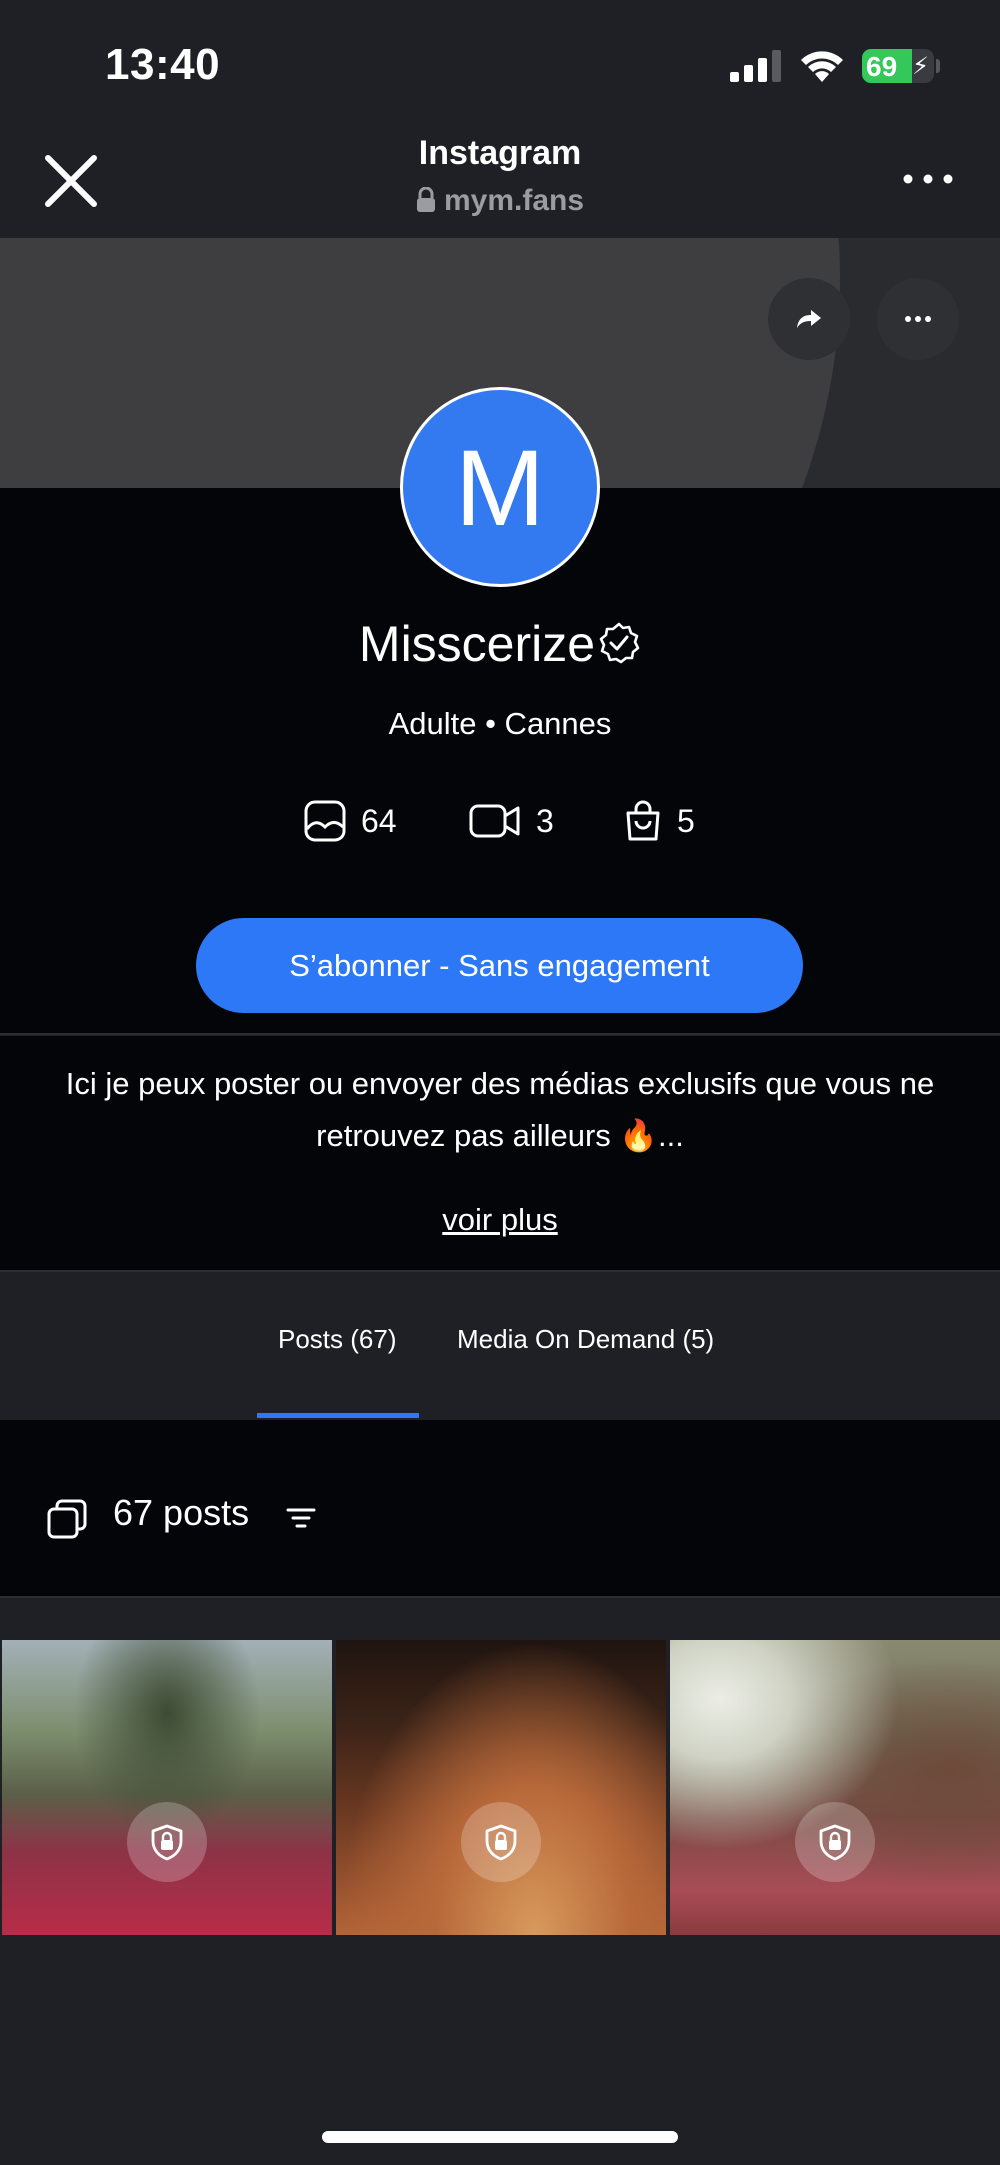 Image resolution: width=1000 pixels, height=2165 pixels. Describe the element at coordinates (686, 820) in the screenshot. I see `stat-products-count: 5` at that location.